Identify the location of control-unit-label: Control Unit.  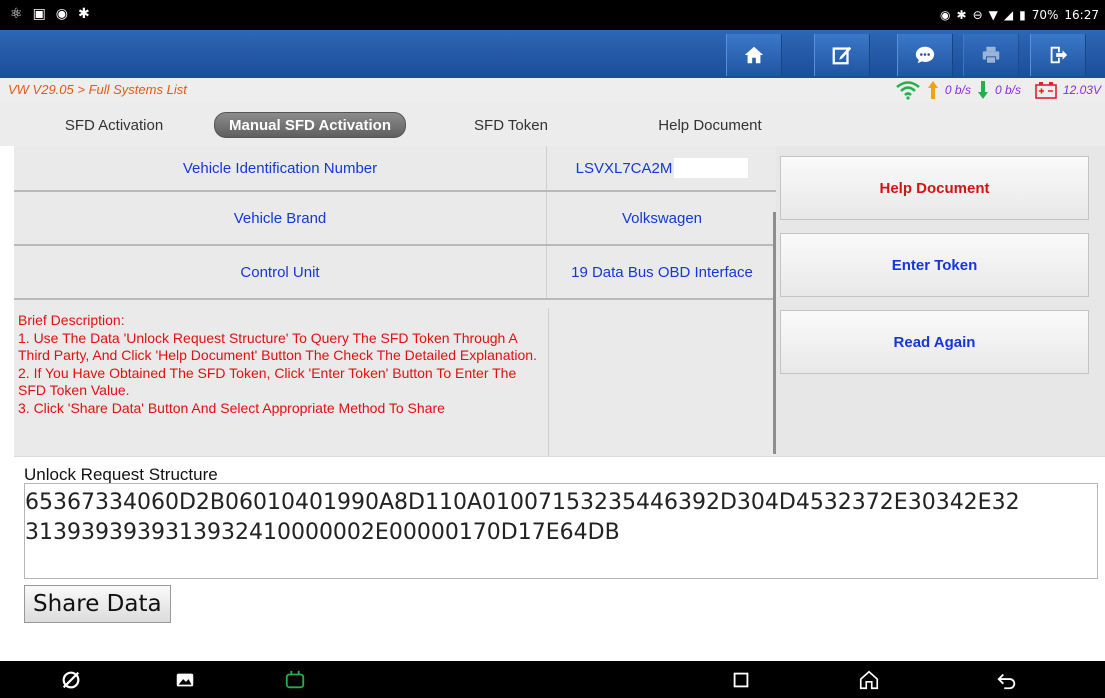
(280, 272).